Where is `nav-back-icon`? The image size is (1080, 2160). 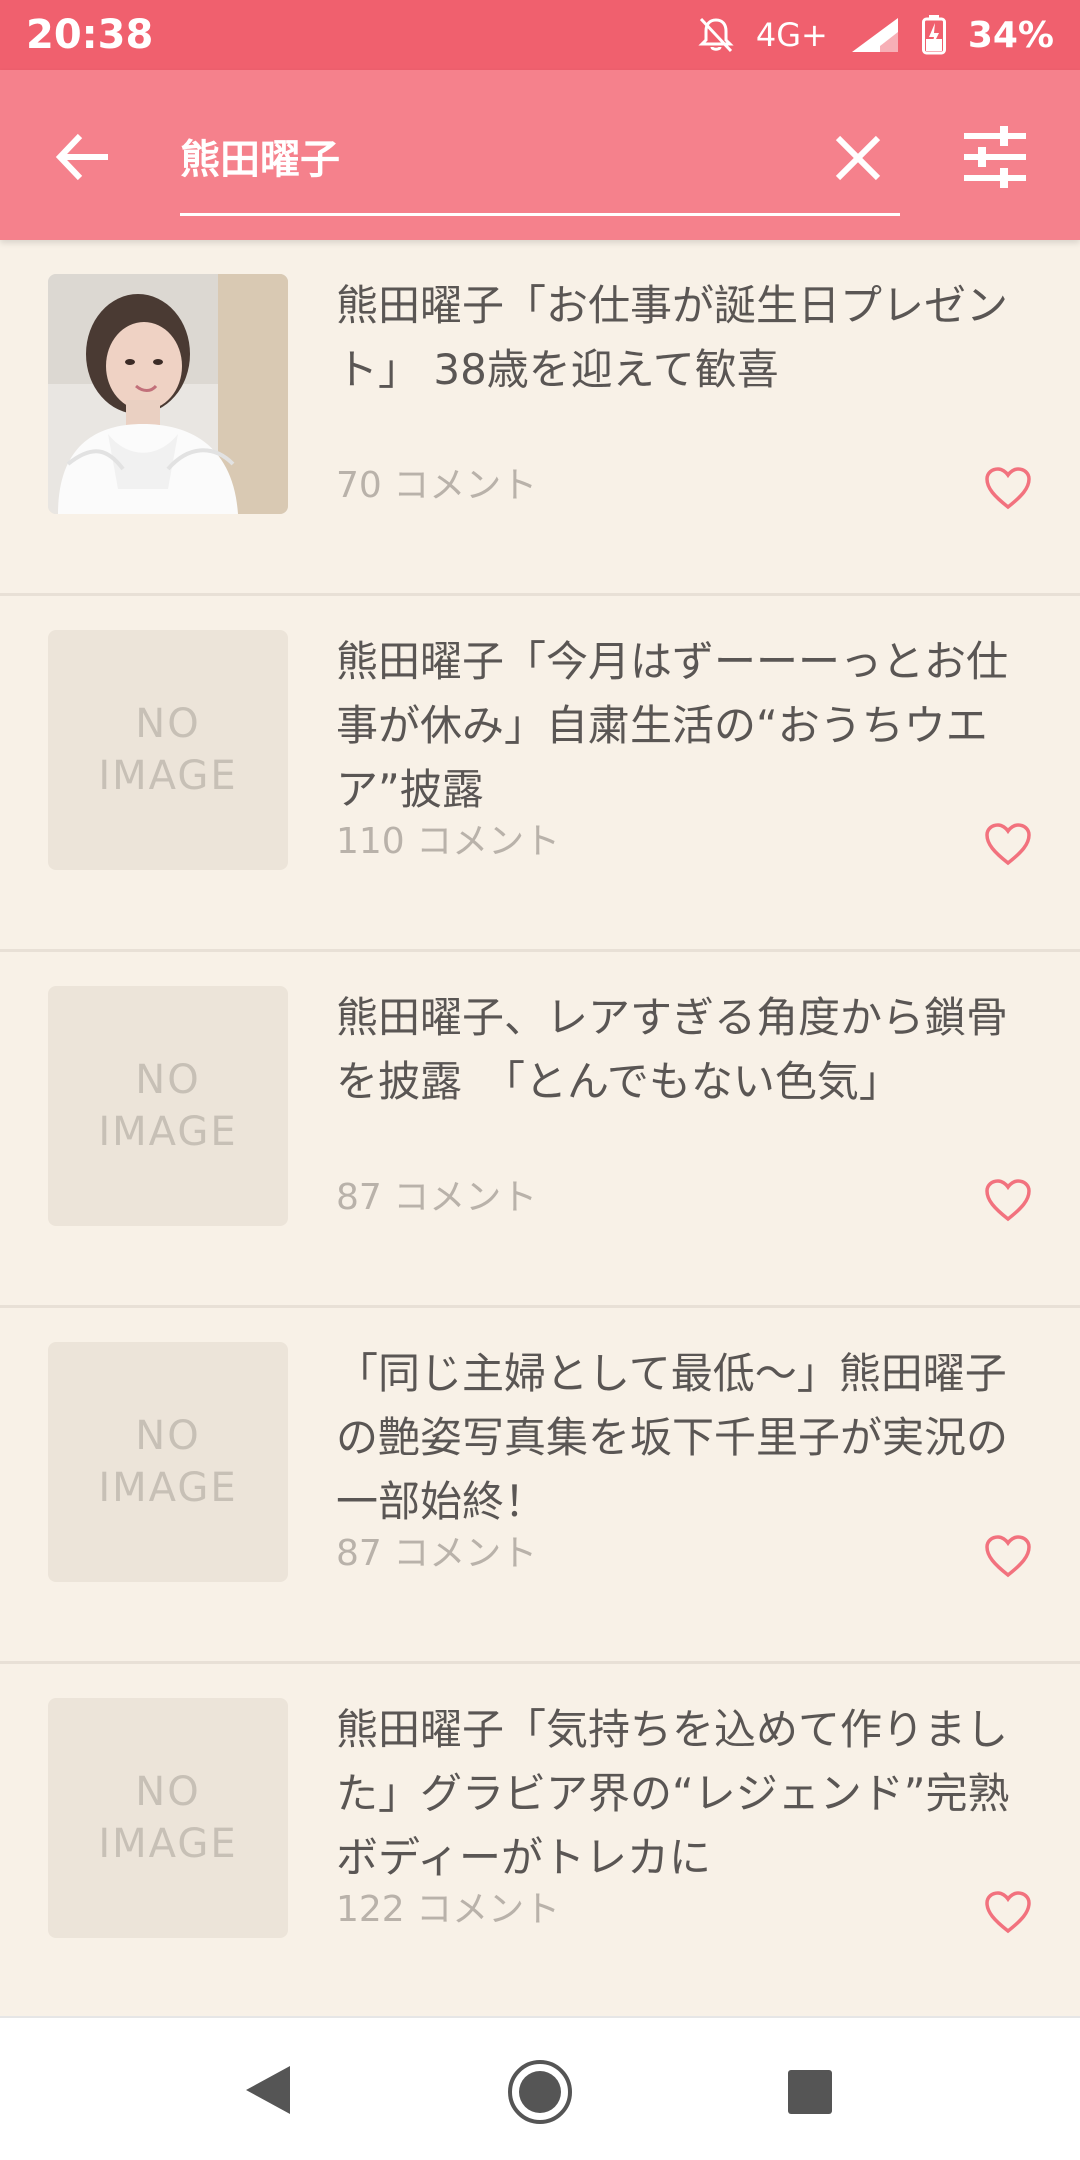
nav-back-icon is located at coordinates (268, 2090).